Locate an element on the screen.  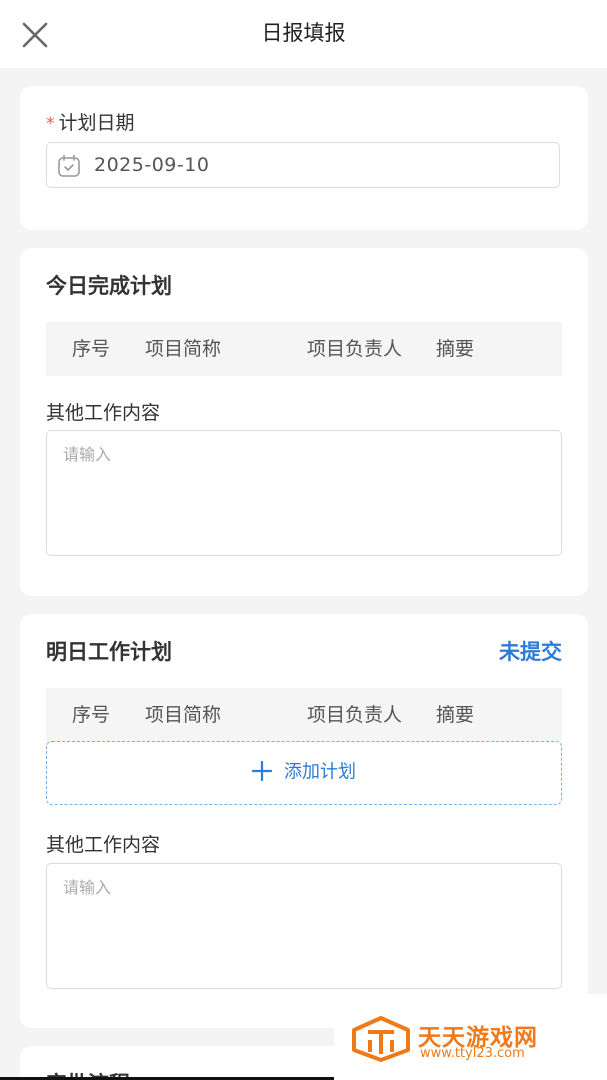
tomorrow-plan-title: 明日工作计划 is located at coordinates (109, 652).